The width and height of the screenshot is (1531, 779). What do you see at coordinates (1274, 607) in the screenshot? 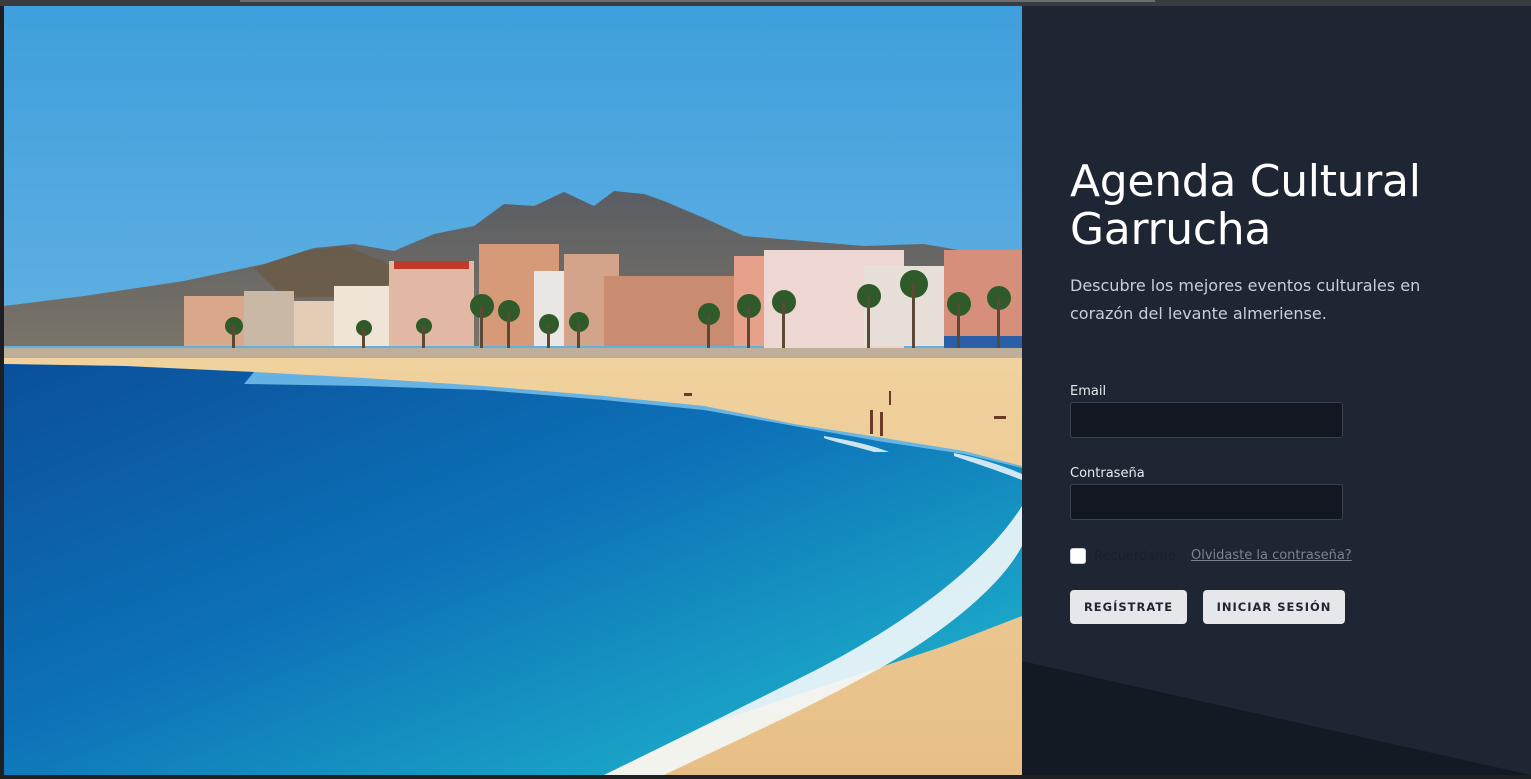
I see `login-button: Iniciar sesión` at bounding box center [1274, 607].